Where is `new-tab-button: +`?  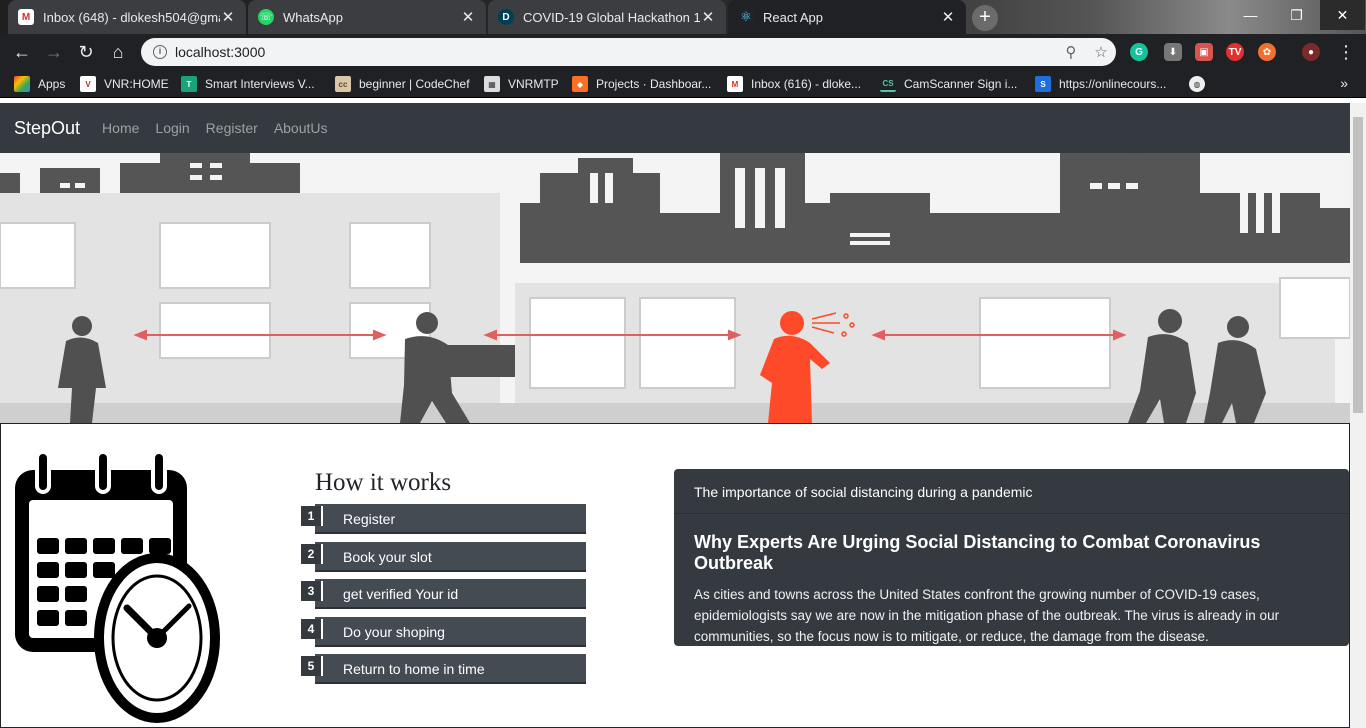
new-tab-button: + is located at coordinates (985, 18).